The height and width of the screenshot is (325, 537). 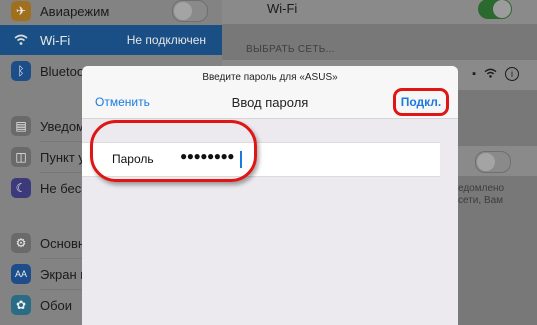 I want to click on bluetooth-icon: ᛒ, so click(x=21, y=71).